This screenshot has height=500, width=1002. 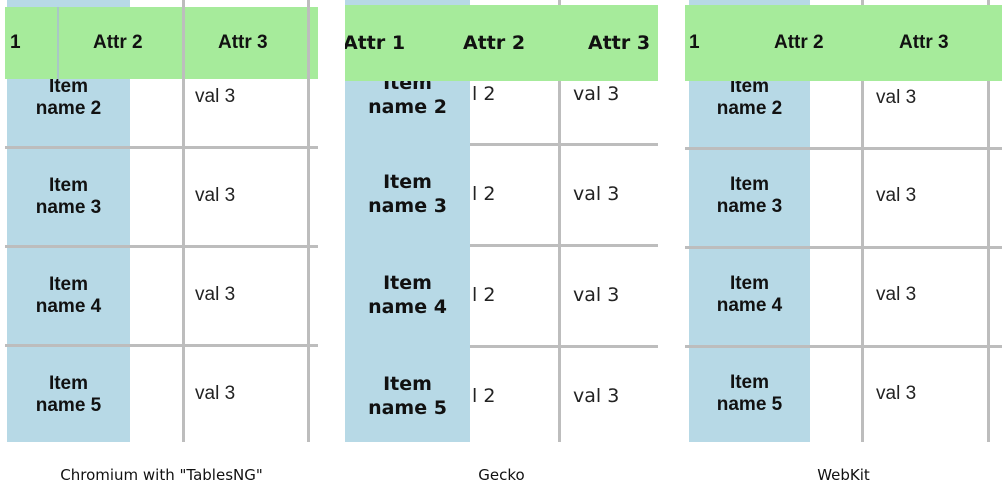 What do you see at coordinates (843, 475) in the screenshot?
I see `webkit-caption: WebKit` at bounding box center [843, 475].